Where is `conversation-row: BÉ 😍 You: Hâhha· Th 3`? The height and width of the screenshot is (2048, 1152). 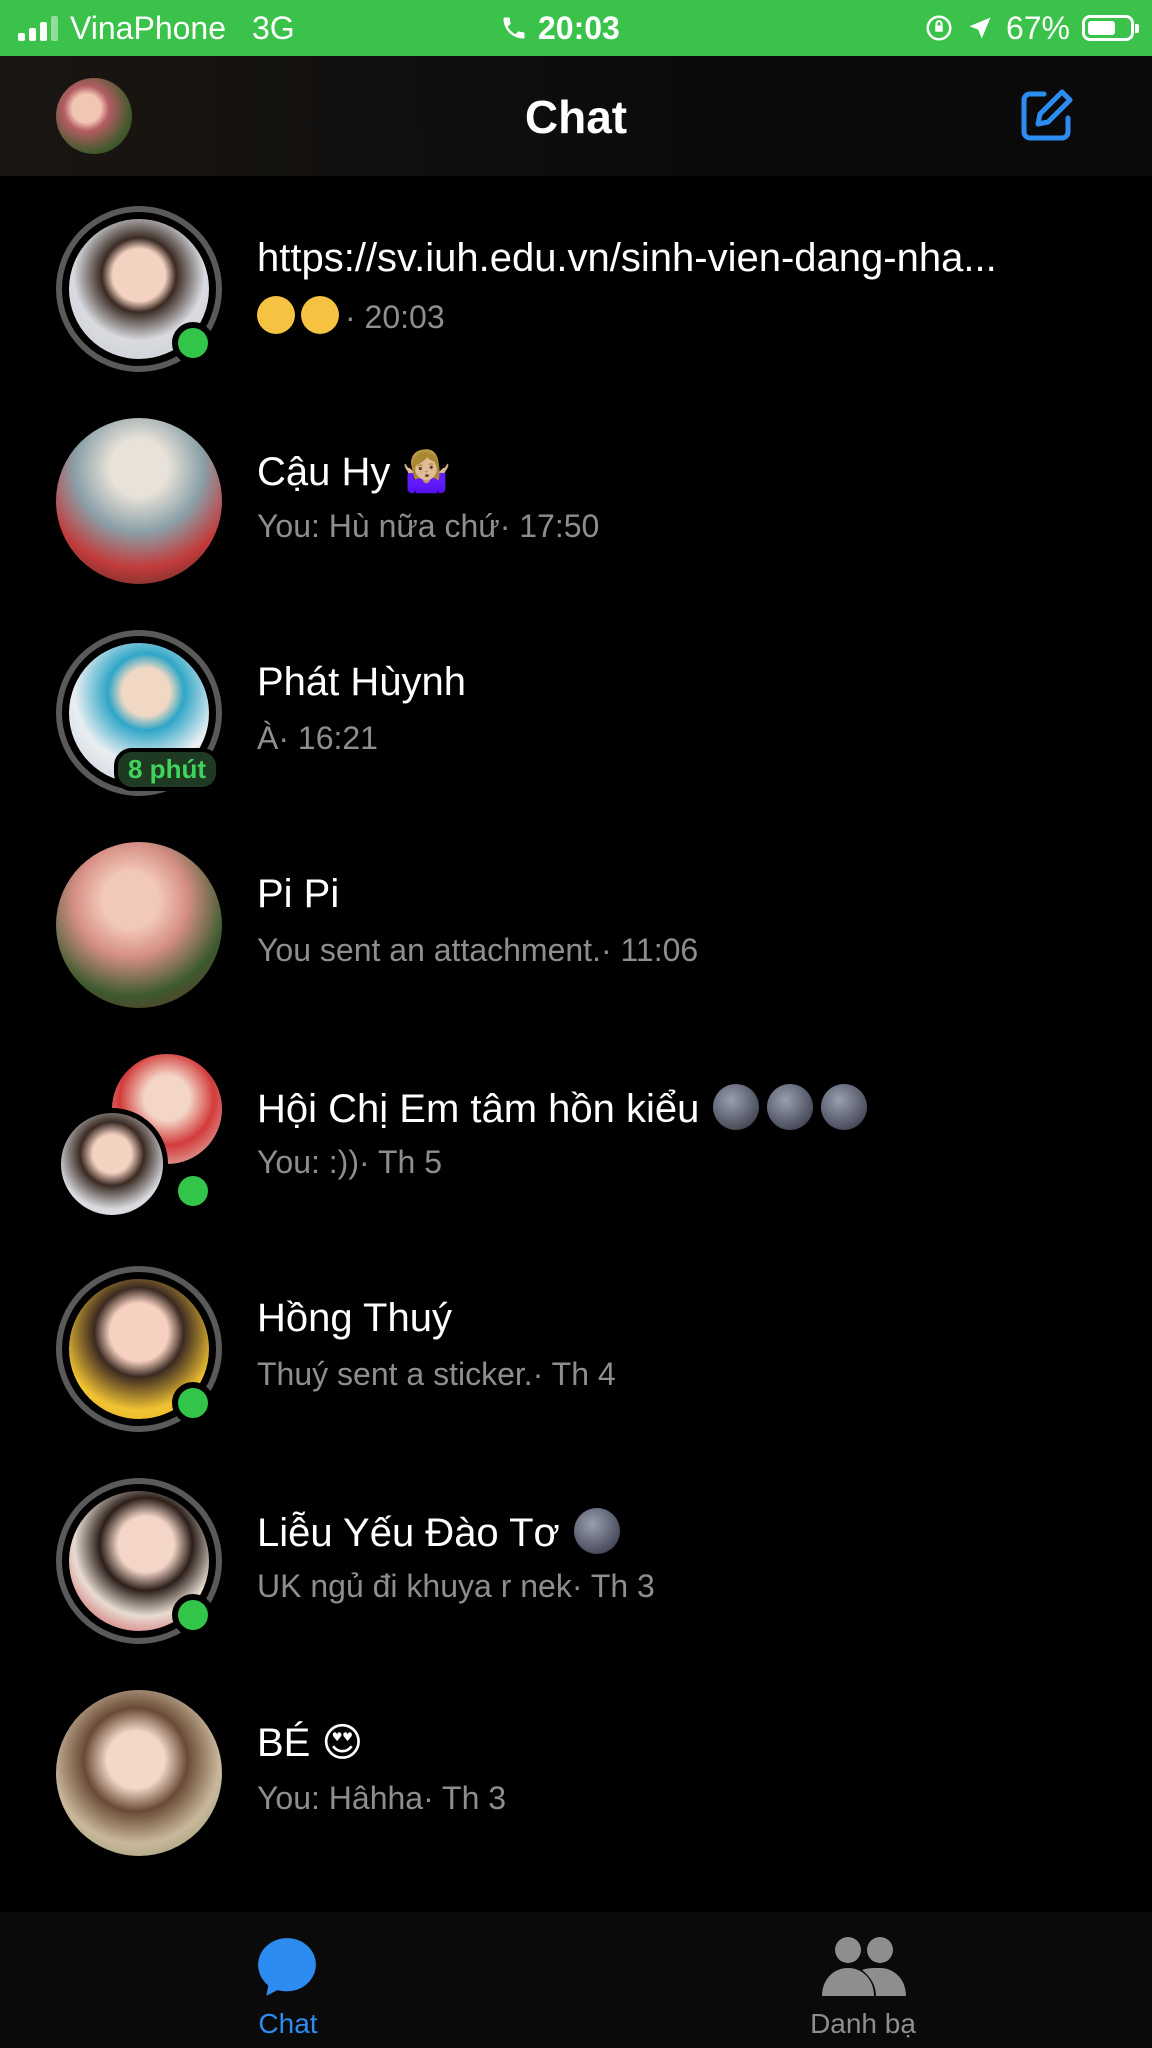 conversation-row: BÉ 😍 You: Hâhha· Th 3 is located at coordinates (576, 1766).